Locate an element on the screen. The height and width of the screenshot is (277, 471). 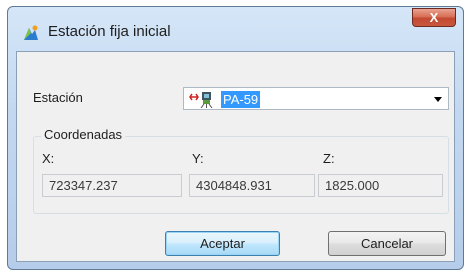
close-icon: X is located at coordinates (434, 17).